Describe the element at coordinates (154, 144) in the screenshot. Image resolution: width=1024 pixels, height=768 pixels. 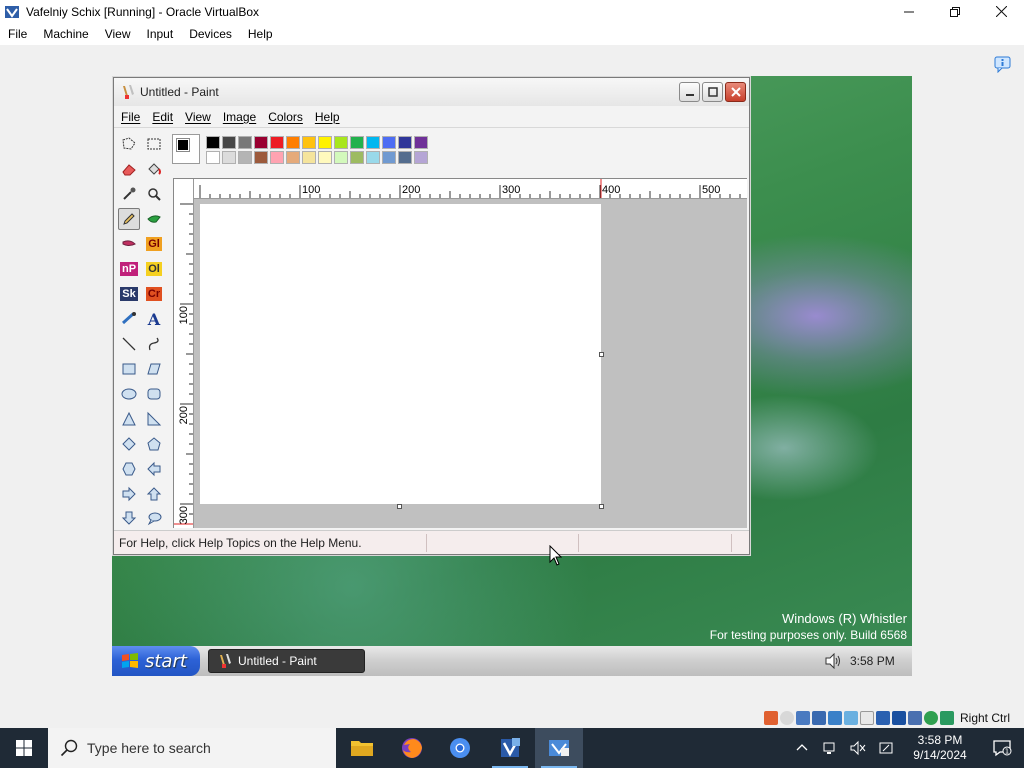
I see `rect-select-tool` at that location.